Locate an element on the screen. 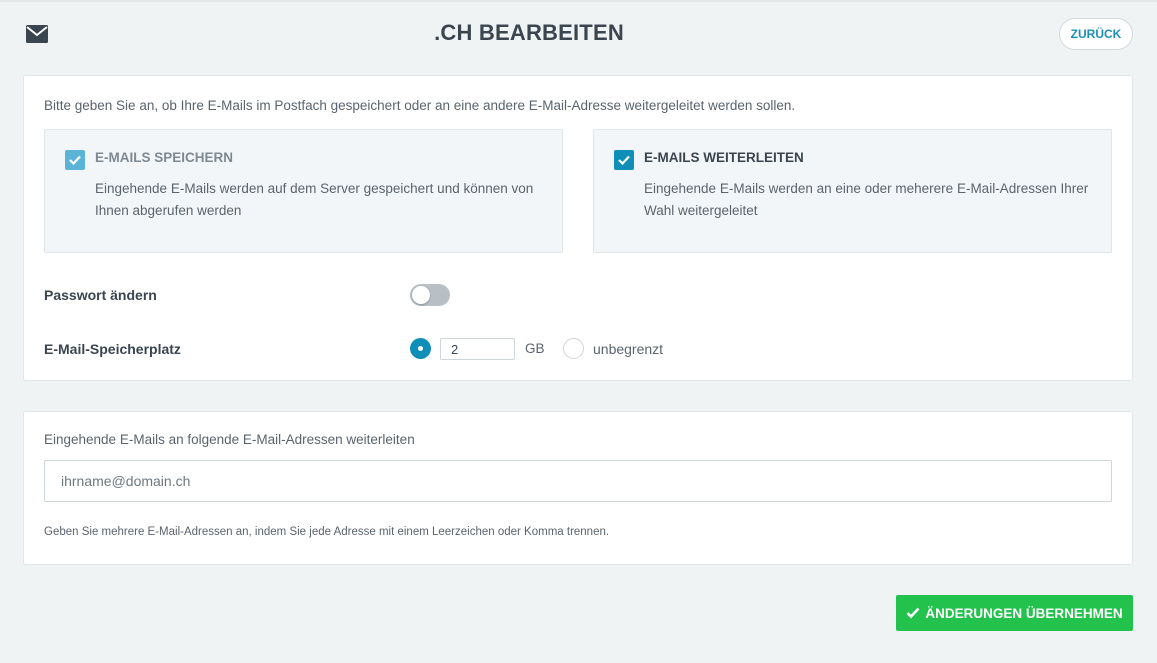 The height and width of the screenshot is (663, 1157). change-password-toggle is located at coordinates (430, 295).